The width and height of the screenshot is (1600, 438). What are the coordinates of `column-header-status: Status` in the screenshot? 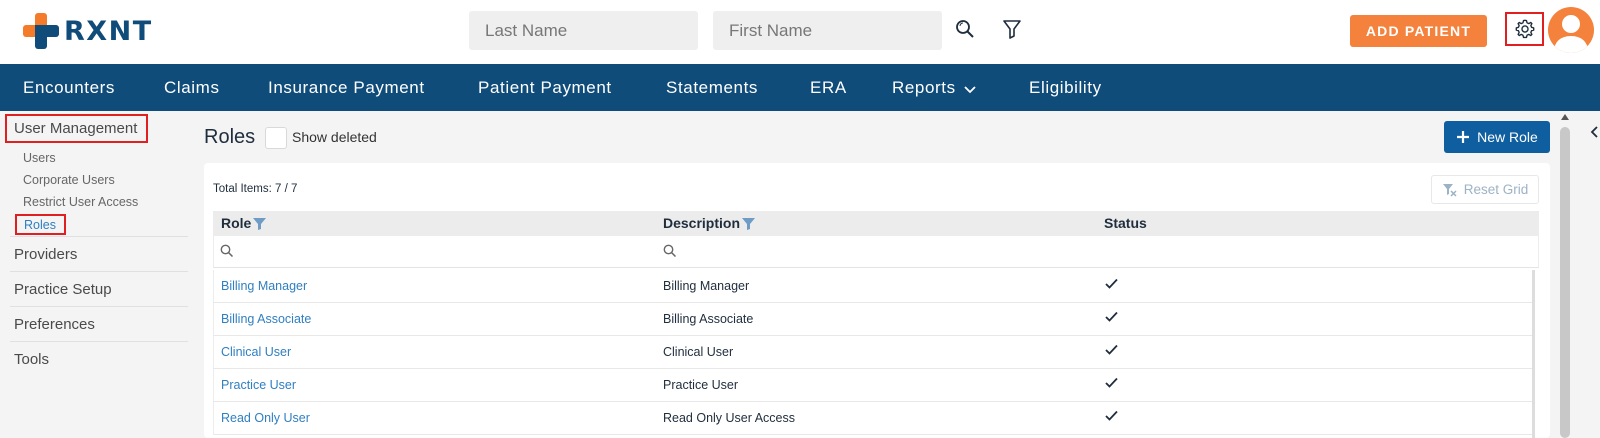 It's located at (1125, 223).